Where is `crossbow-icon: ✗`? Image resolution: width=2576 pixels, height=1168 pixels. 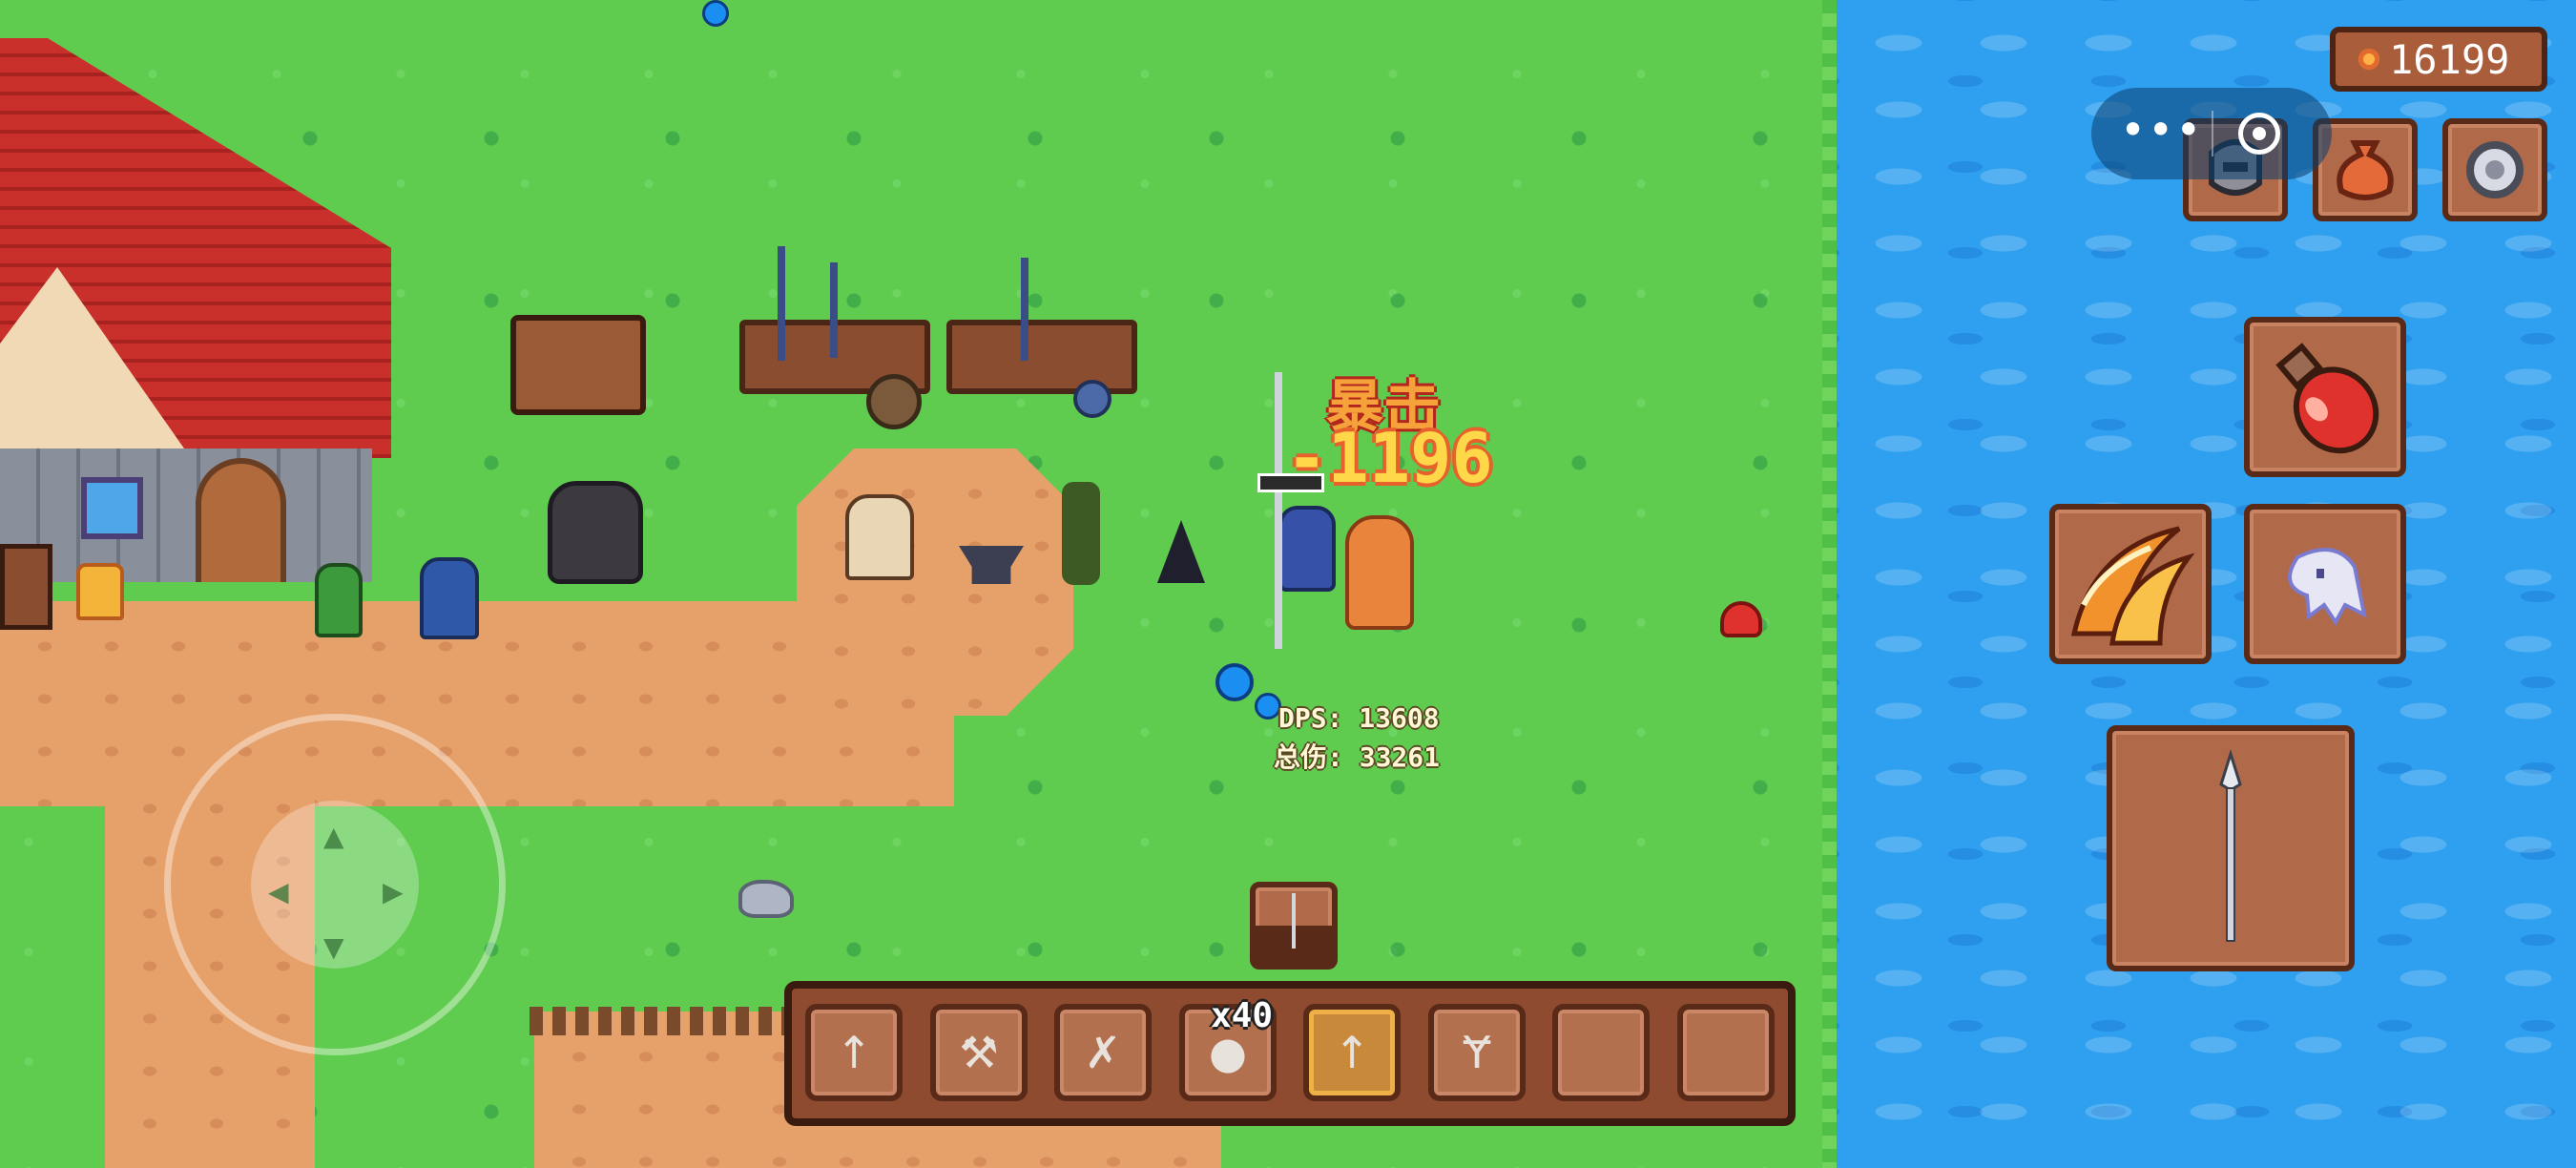 crossbow-icon: ✗ is located at coordinates (1103, 1052).